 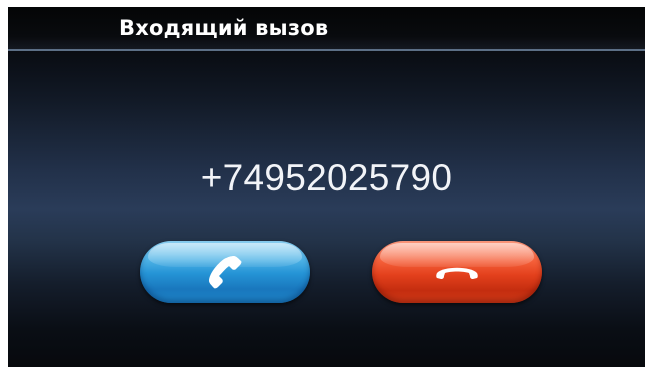 I want to click on accept-call-button, so click(x=225, y=272).